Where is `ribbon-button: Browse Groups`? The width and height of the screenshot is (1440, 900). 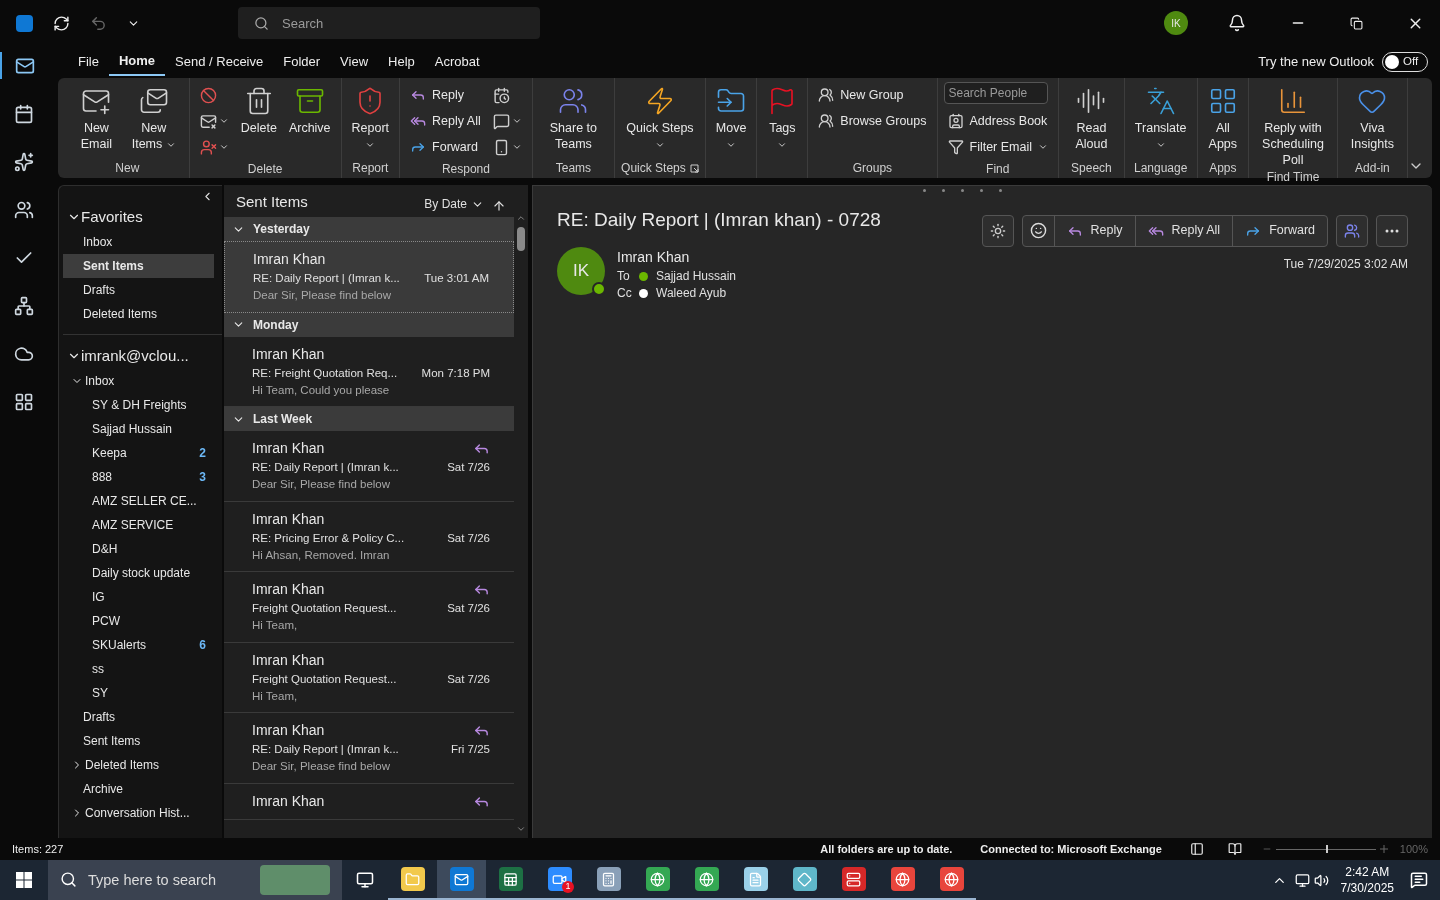 ribbon-button: Browse Groups is located at coordinates (872, 121).